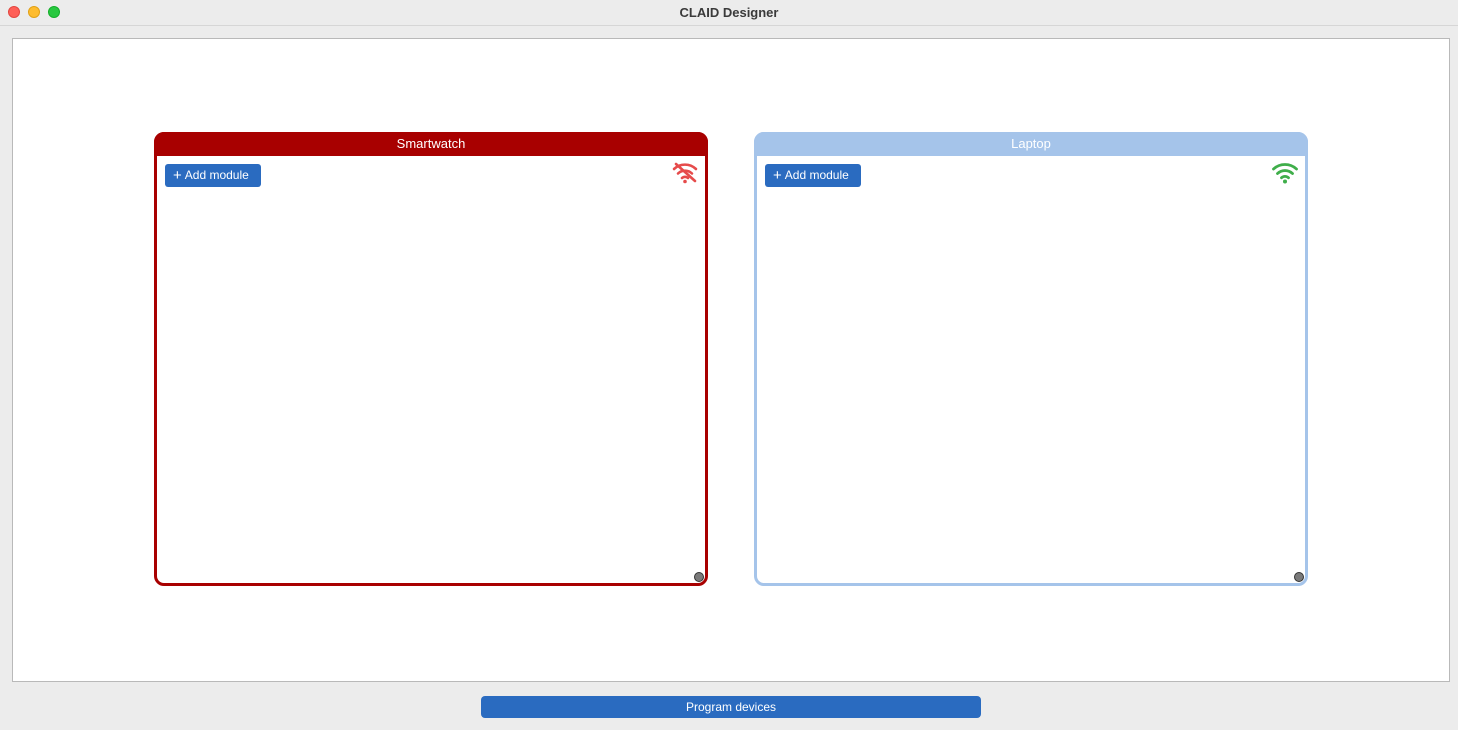  What do you see at coordinates (731, 707) in the screenshot?
I see `program-devices-button: Program devices` at bounding box center [731, 707].